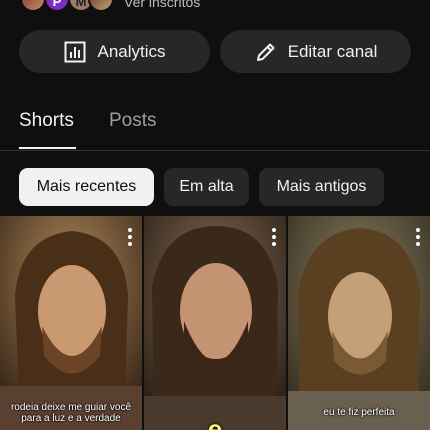  Describe the element at coordinates (265, 52) in the screenshot. I see `pencil-icon` at that location.